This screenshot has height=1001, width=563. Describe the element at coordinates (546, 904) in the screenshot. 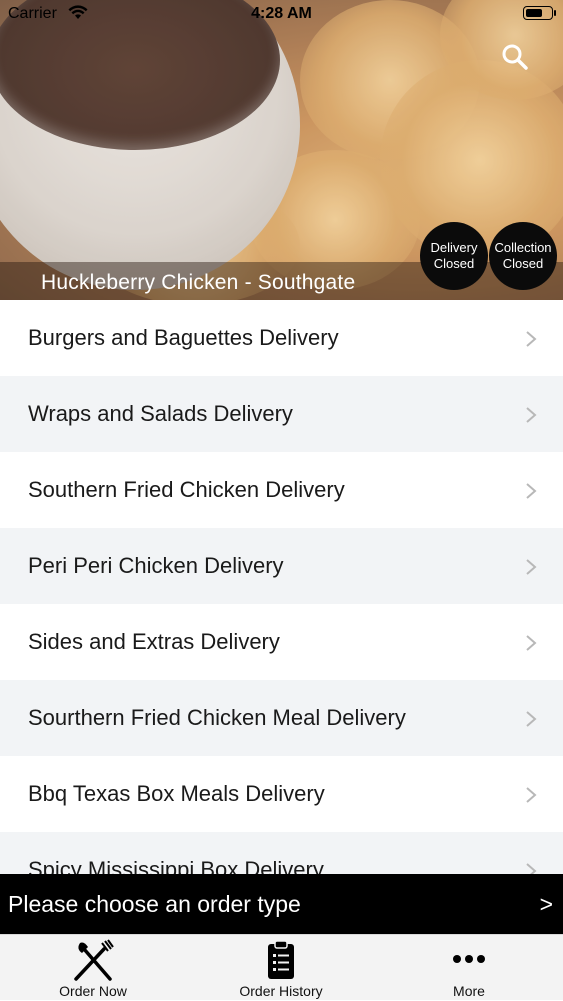

I see `order-type-arrow-icon: >` at that location.